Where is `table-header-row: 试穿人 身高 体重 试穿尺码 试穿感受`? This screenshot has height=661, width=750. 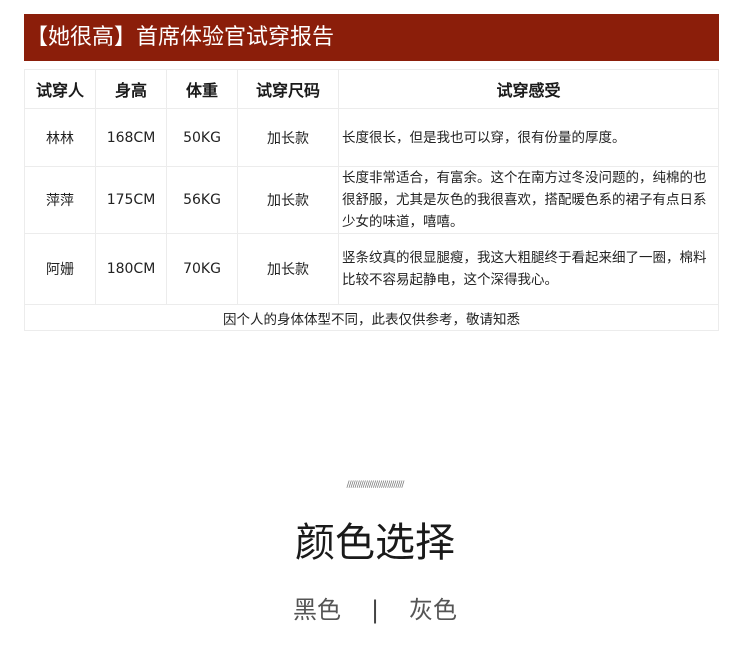
table-header-row: 试穿人 身高 体重 试穿尺码 试穿感受 is located at coordinates (371, 89).